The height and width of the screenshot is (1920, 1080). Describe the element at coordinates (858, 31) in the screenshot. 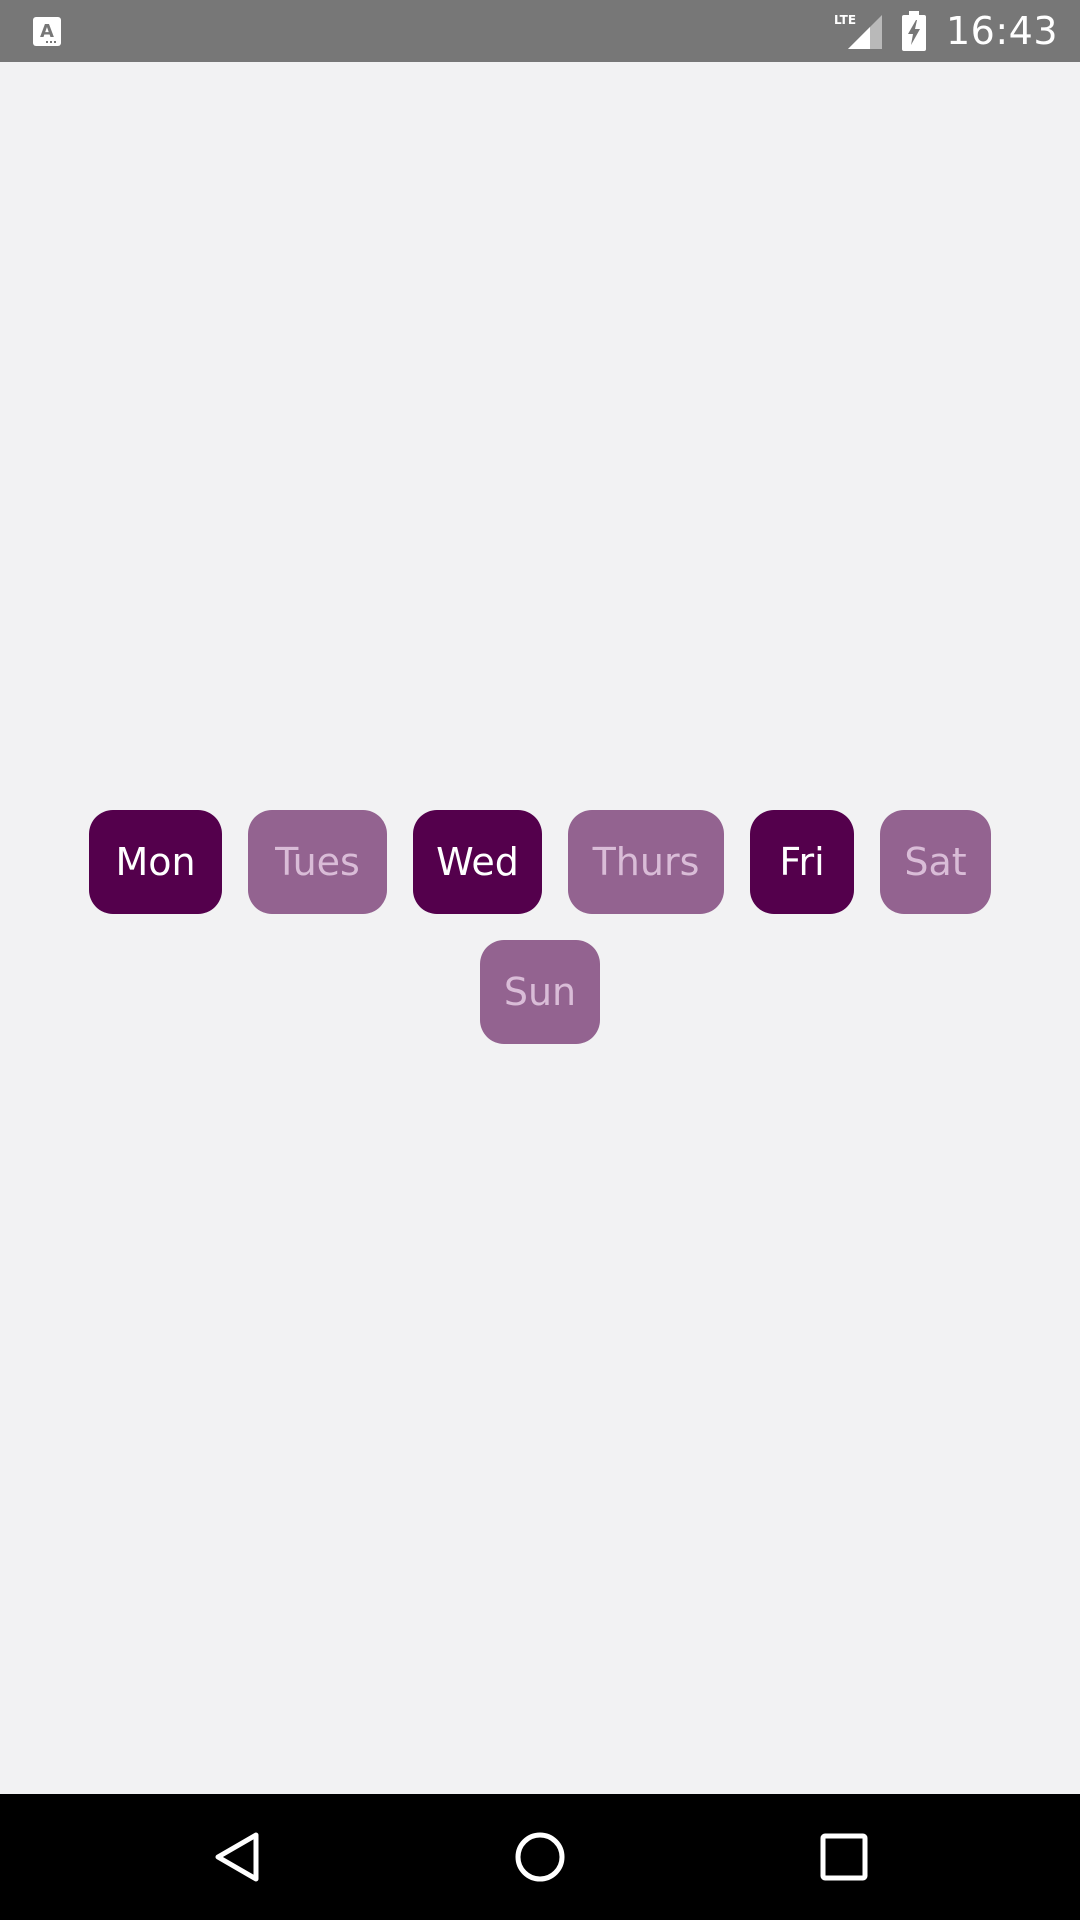

I see `lte-signal-icon: LTE` at that location.